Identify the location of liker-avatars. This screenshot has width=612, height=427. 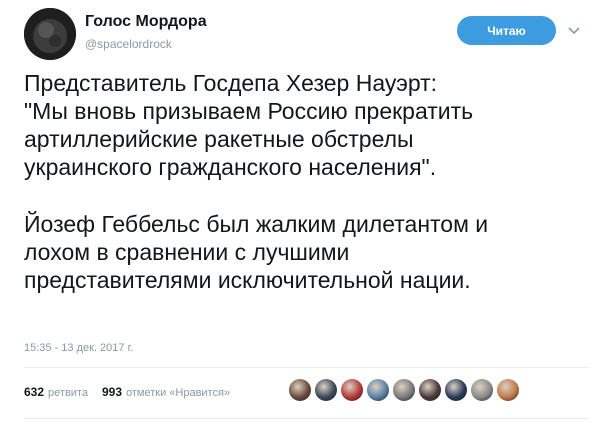
(406, 390).